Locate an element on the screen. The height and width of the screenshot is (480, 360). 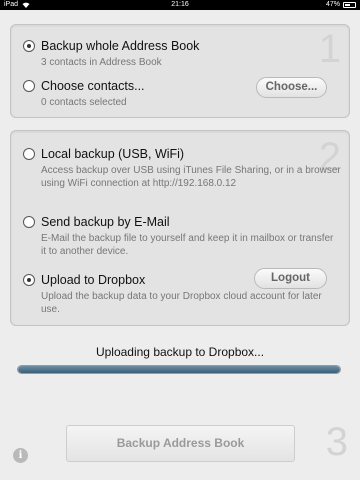
radio-choose-contacts is located at coordinates (29, 86).